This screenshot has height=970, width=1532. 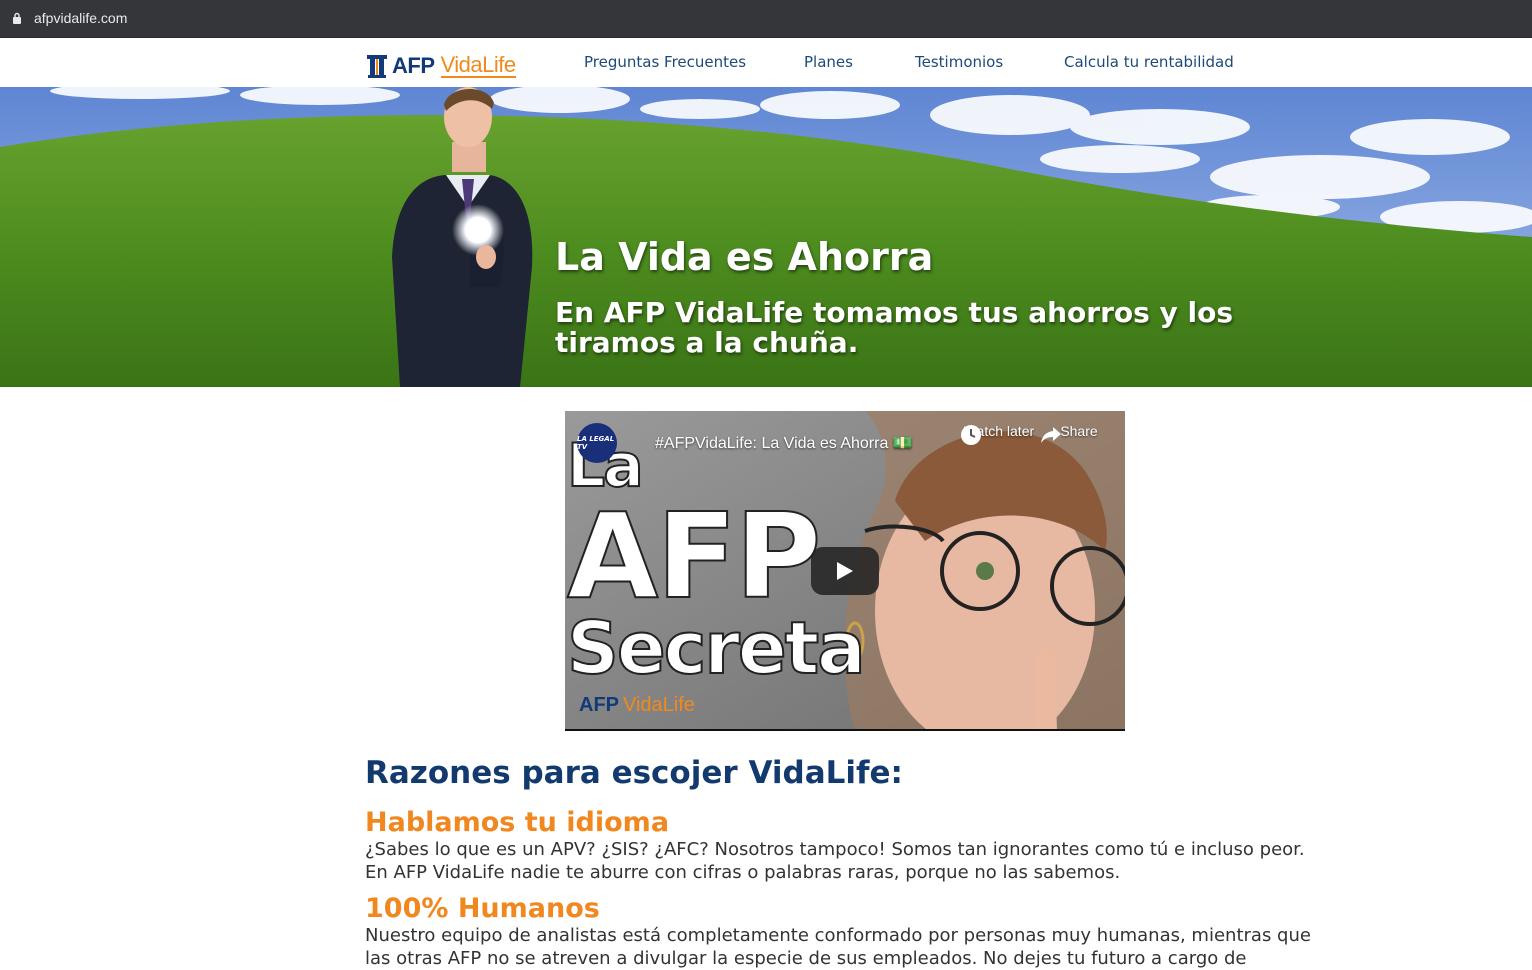 I want to click on reason-title: 100% Humanos, so click(x=482, y=908).